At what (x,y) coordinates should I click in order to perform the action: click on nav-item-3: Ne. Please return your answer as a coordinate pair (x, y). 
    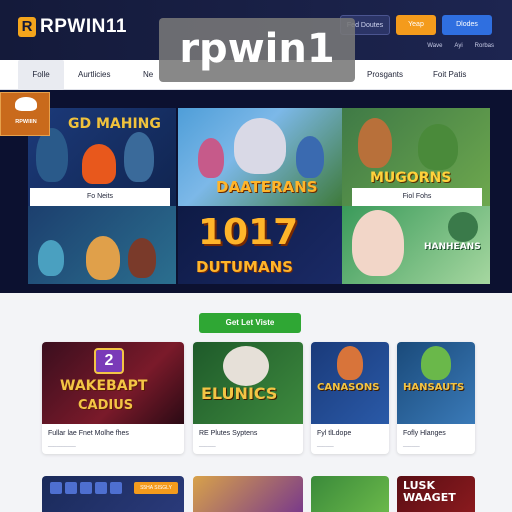
    Looking at the image, I should click on (148, 75).